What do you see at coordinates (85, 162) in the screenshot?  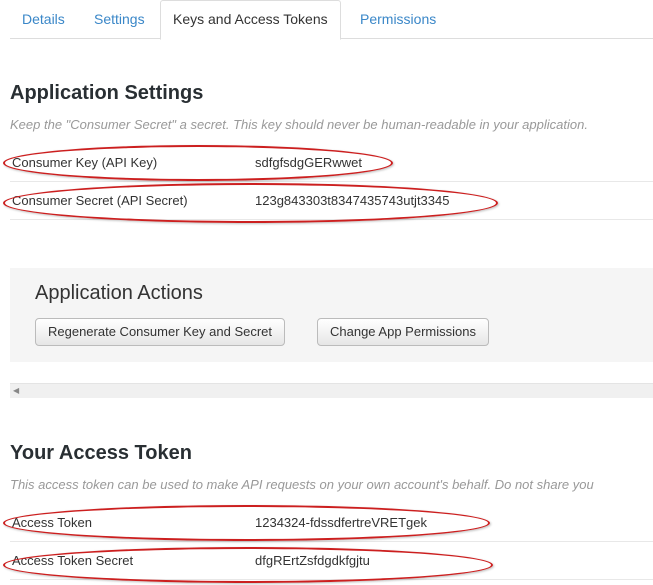 I see `consumer-key-label: Consumer Key (API Key)` at bounding box center [85, 162].